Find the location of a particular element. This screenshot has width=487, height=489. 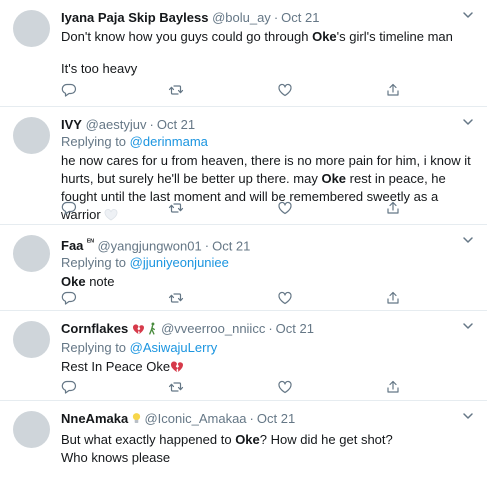

reply-to-link: @AsiwajuLerry is located at coordinates (174, 347).